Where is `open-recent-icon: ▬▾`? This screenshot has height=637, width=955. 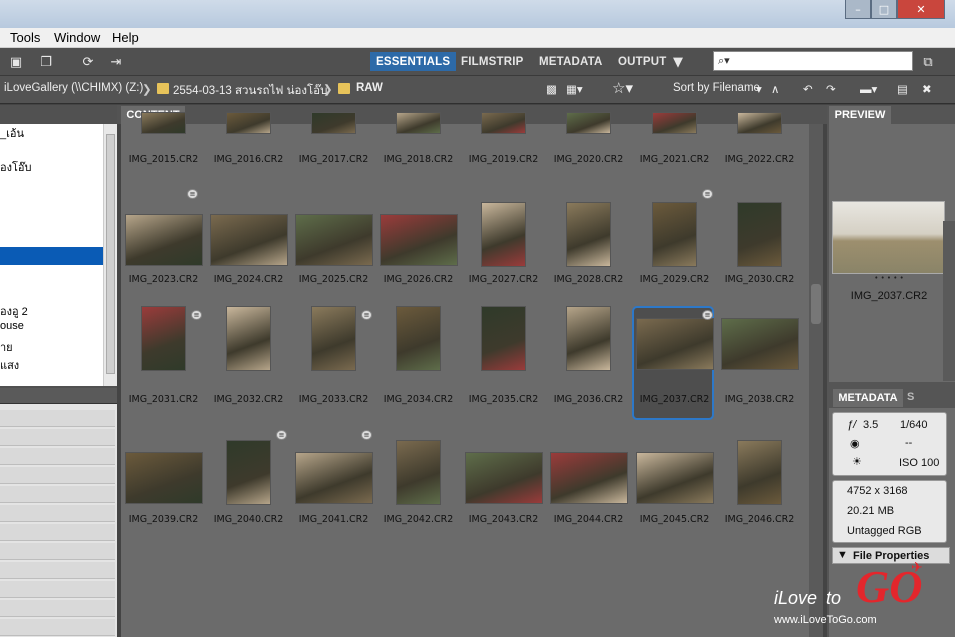 open-recent-icon: ▬▾ is located at coordinates (868, 89).